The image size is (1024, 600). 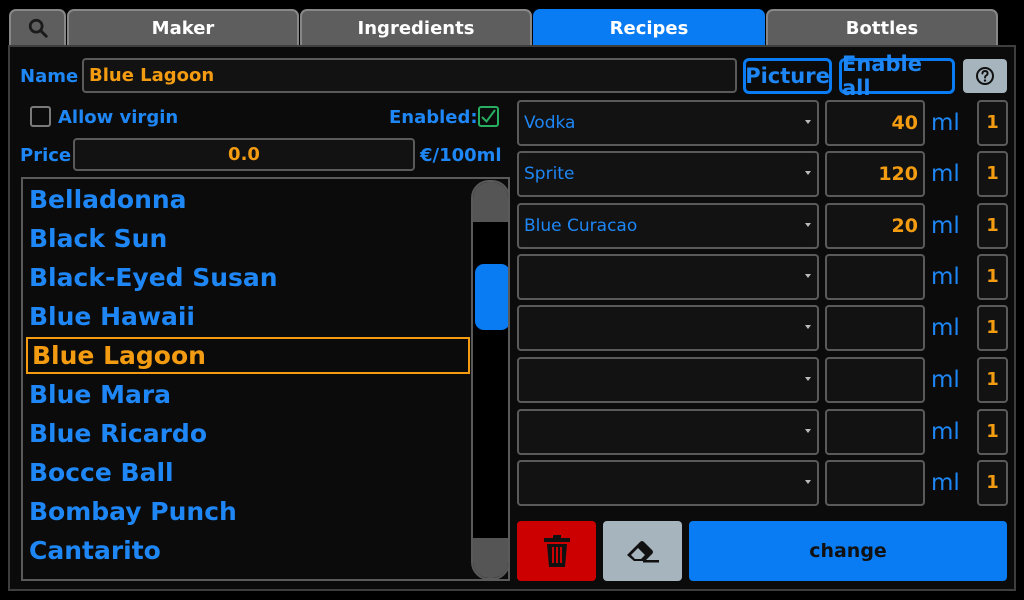 I want to click on list-item: Blue Hawaii, so click(x=248, y=316).